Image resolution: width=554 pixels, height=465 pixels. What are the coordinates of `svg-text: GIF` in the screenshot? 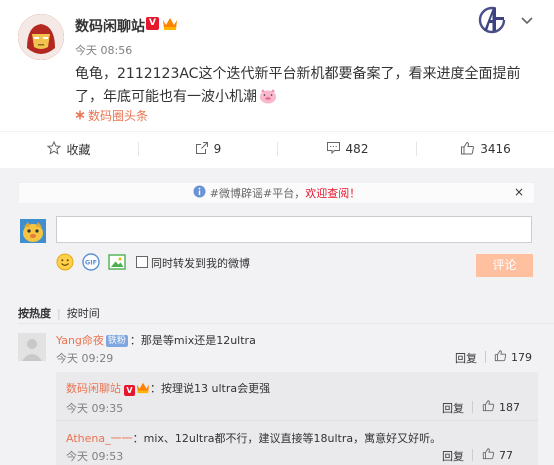 It's located at (91, 263).